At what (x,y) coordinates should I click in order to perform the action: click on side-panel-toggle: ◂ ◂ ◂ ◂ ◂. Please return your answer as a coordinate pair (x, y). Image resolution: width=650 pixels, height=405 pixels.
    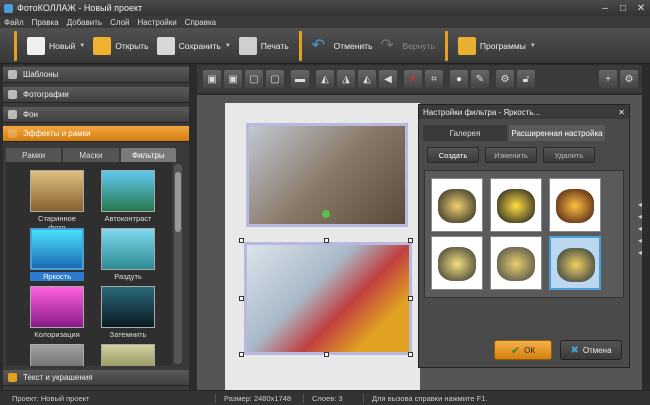
    Looking at the image, I should click on (643, 228).